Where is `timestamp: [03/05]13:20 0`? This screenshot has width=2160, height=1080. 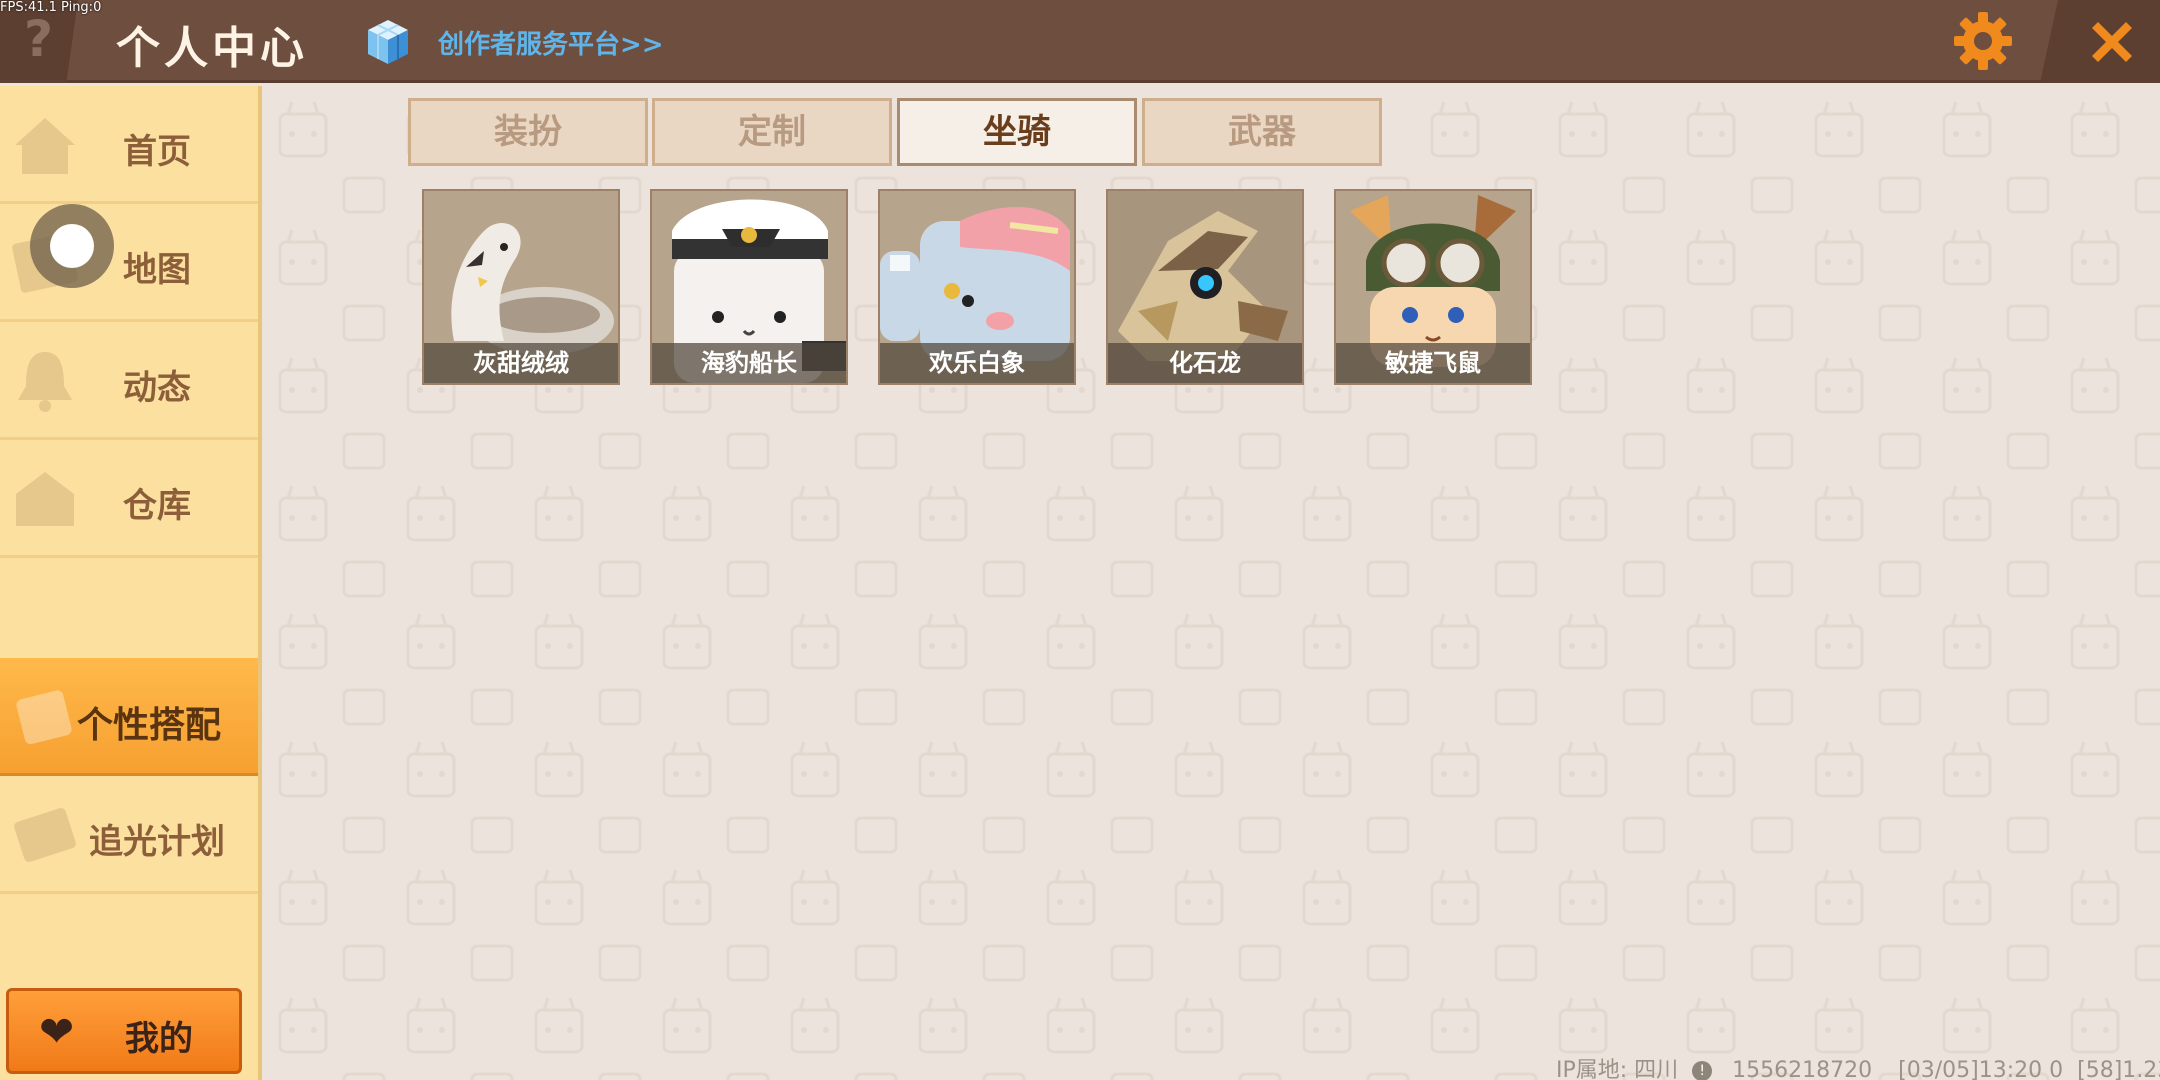
timestamp: [03/05]13:20 0 is located at coordinates (1981, 1069).